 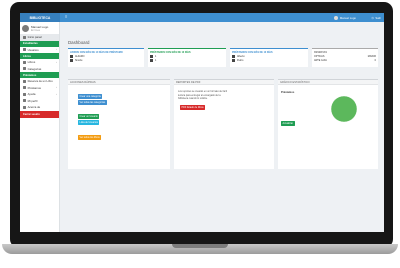 I want to click on pdf-books-button: PDF listado de libros, so click(x=193, y=107).